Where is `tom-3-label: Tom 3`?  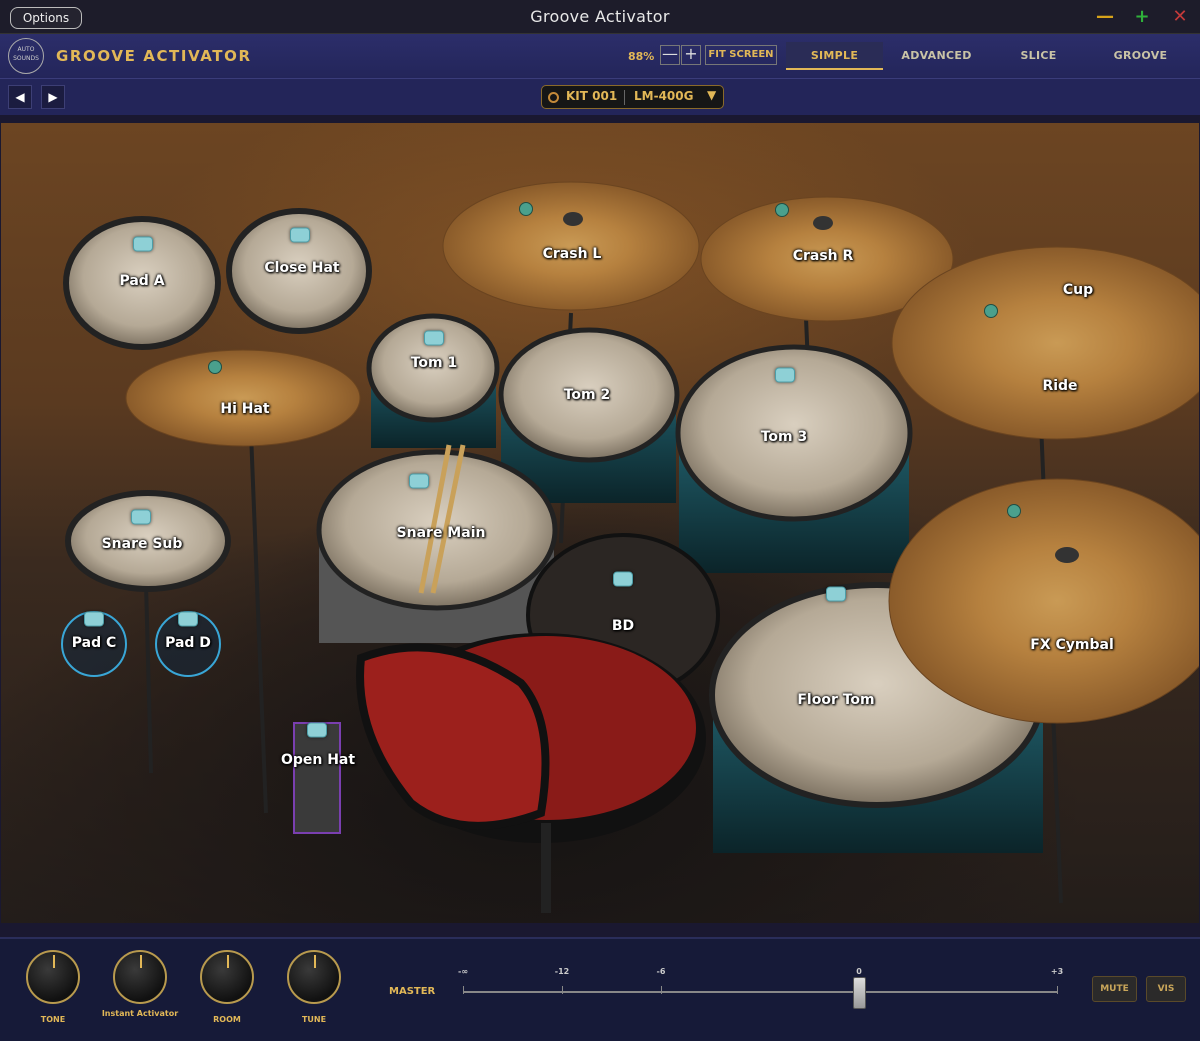 tom-3-label: Tom 3 is located at coordinates (784, 437).